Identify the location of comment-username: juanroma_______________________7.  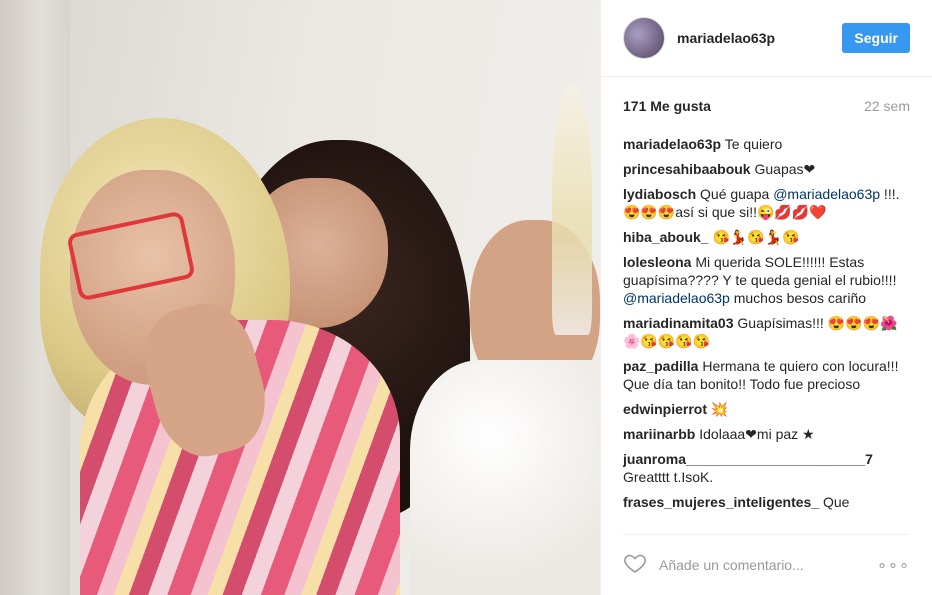
(748, 459).